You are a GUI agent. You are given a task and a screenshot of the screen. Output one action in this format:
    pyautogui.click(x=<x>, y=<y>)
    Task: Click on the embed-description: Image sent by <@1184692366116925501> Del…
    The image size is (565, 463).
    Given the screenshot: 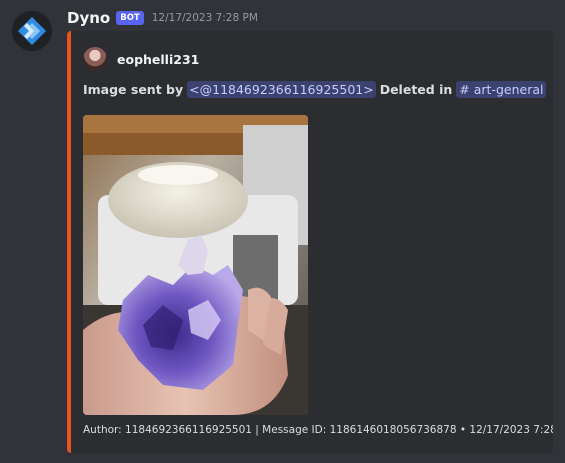 What is the action you would take?
    pyautogui.click(x=315, y=89)
    